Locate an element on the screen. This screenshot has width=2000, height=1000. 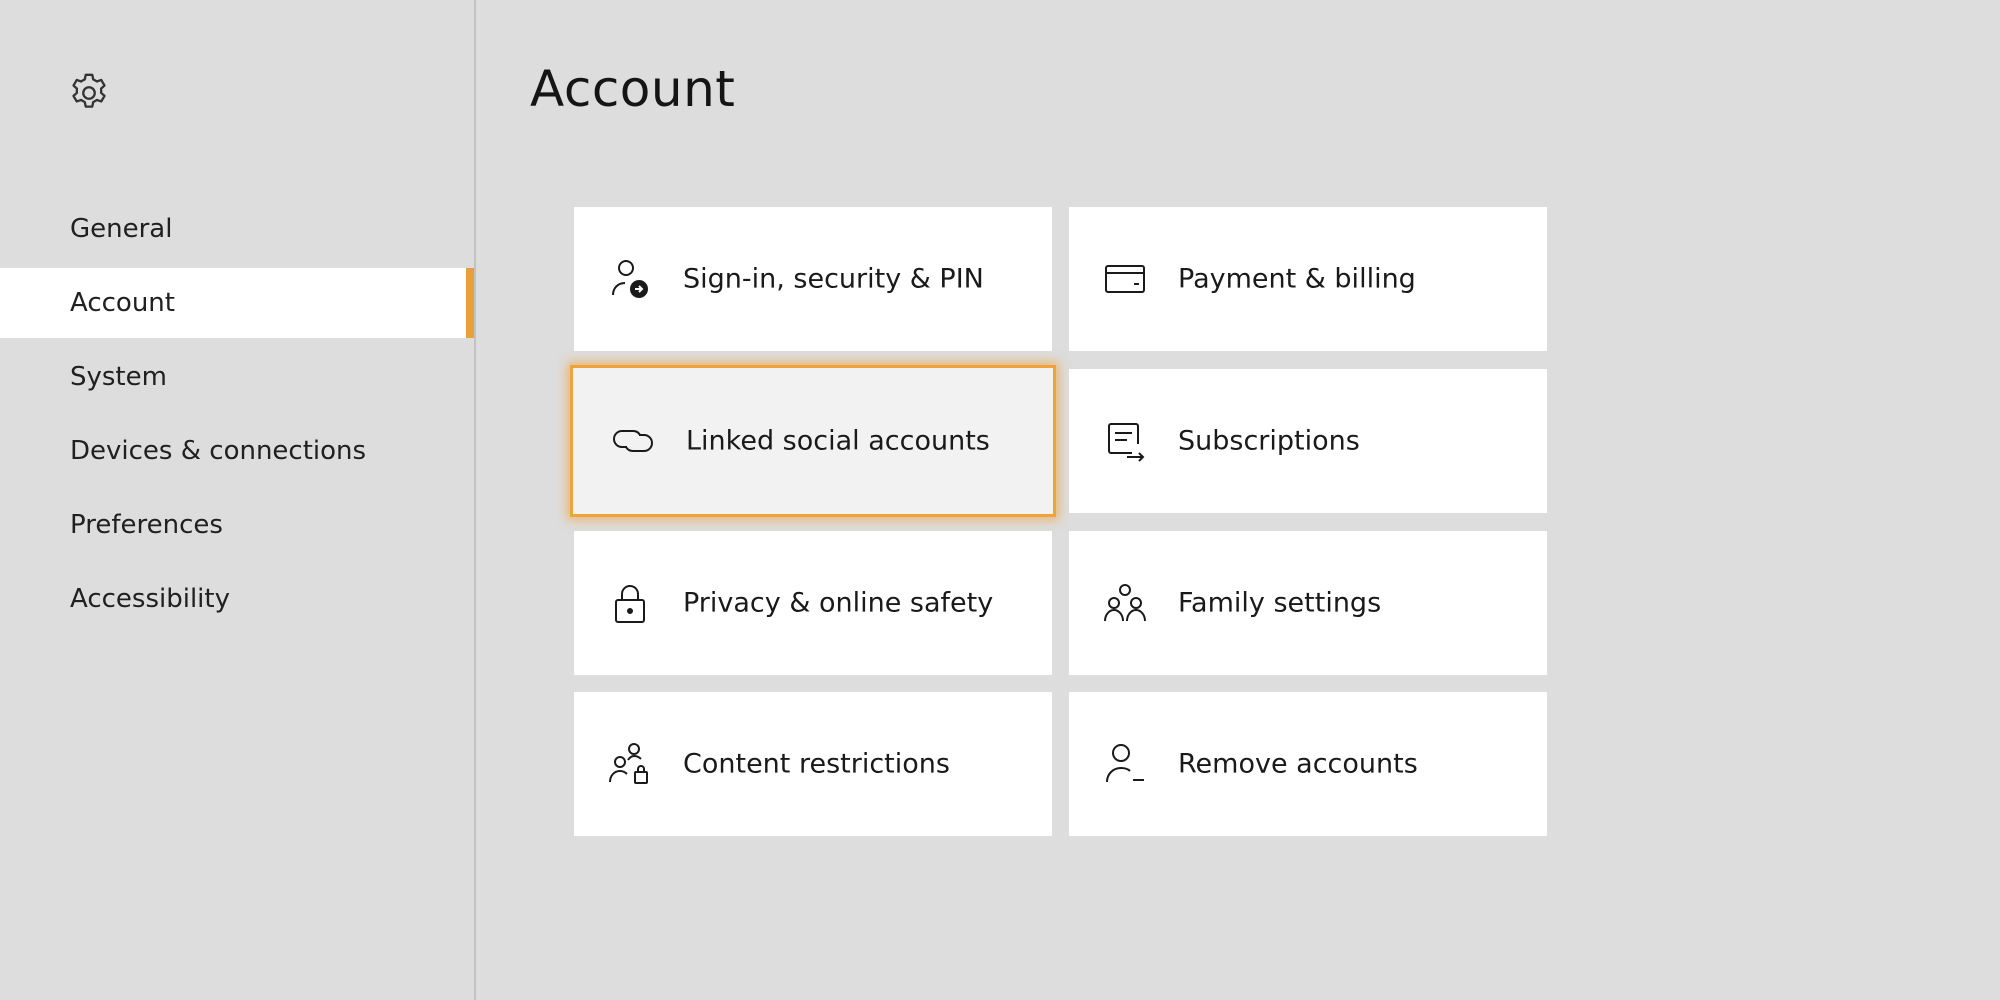
content-restrictions-icon is located at coordinates (630, 764).